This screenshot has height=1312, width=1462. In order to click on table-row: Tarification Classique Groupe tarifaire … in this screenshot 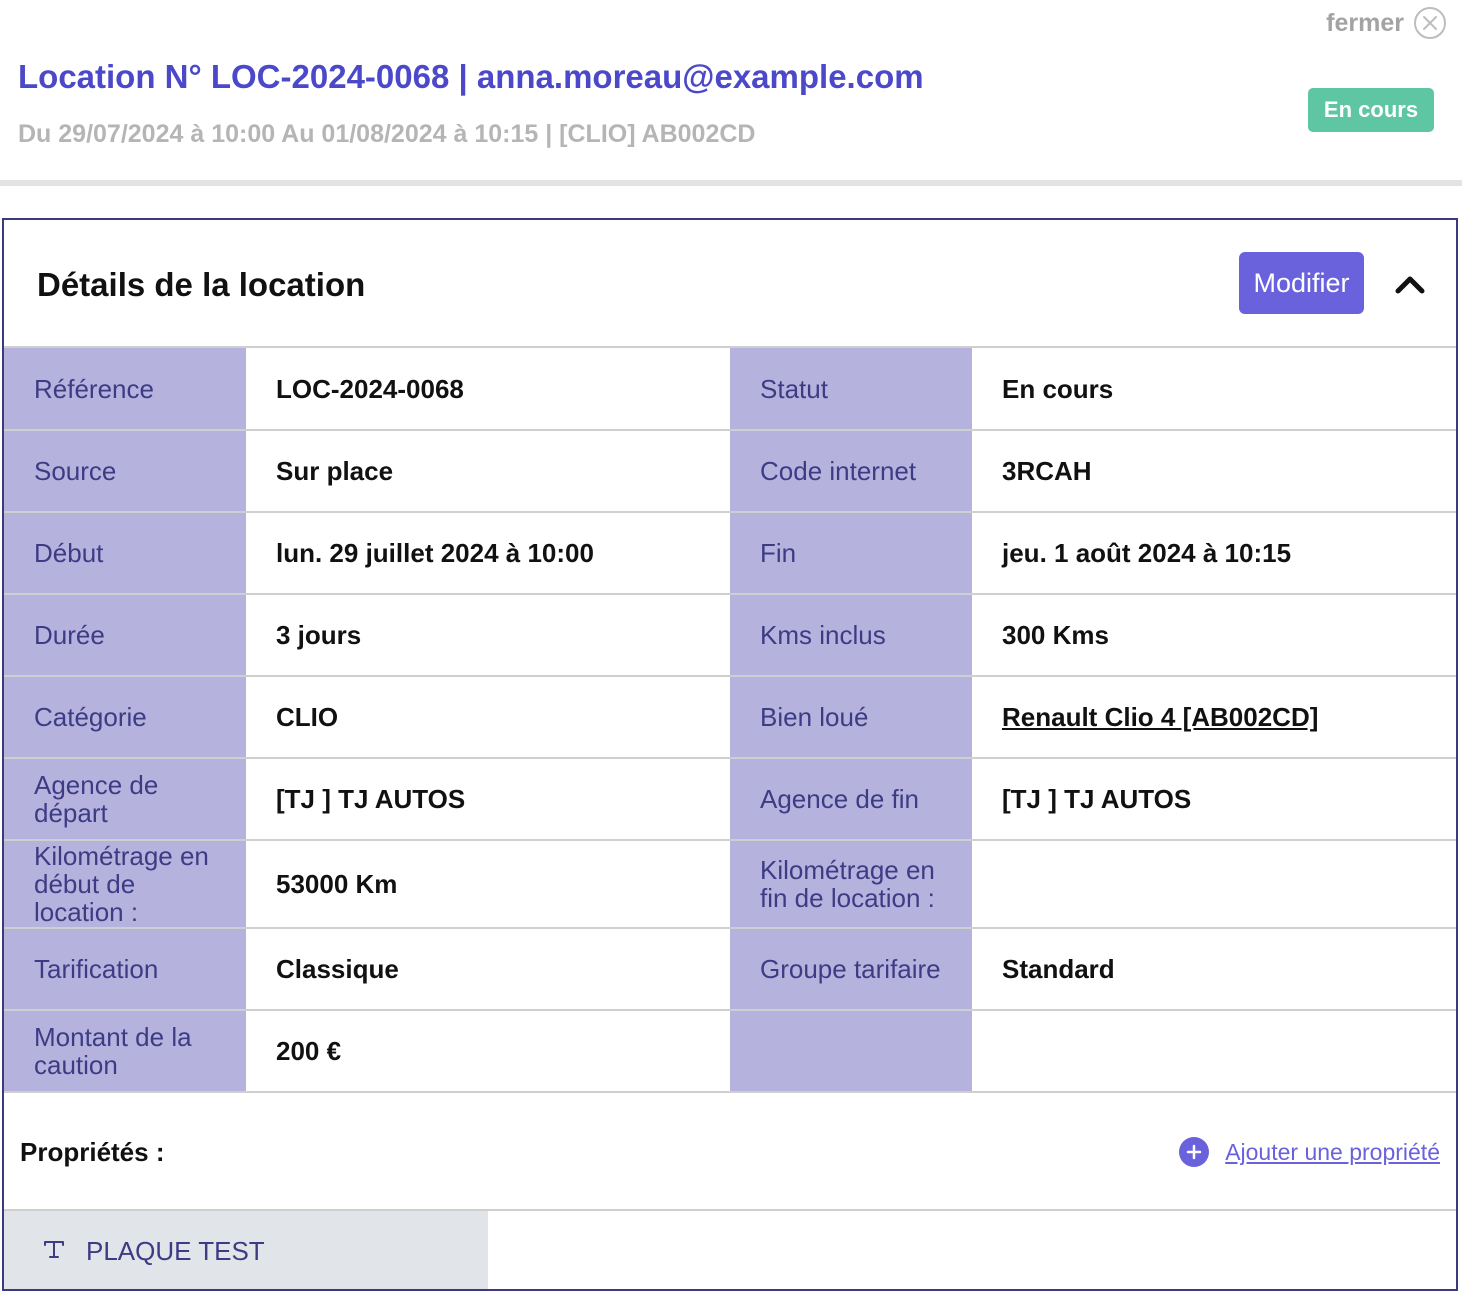, I will do `click(730, 969)`.